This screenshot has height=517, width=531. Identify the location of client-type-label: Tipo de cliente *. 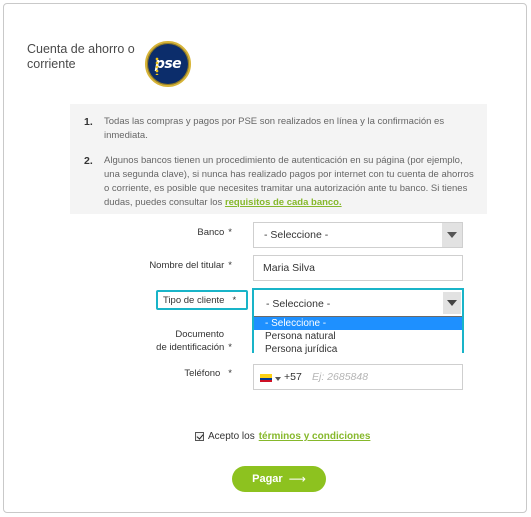
(202, 300).